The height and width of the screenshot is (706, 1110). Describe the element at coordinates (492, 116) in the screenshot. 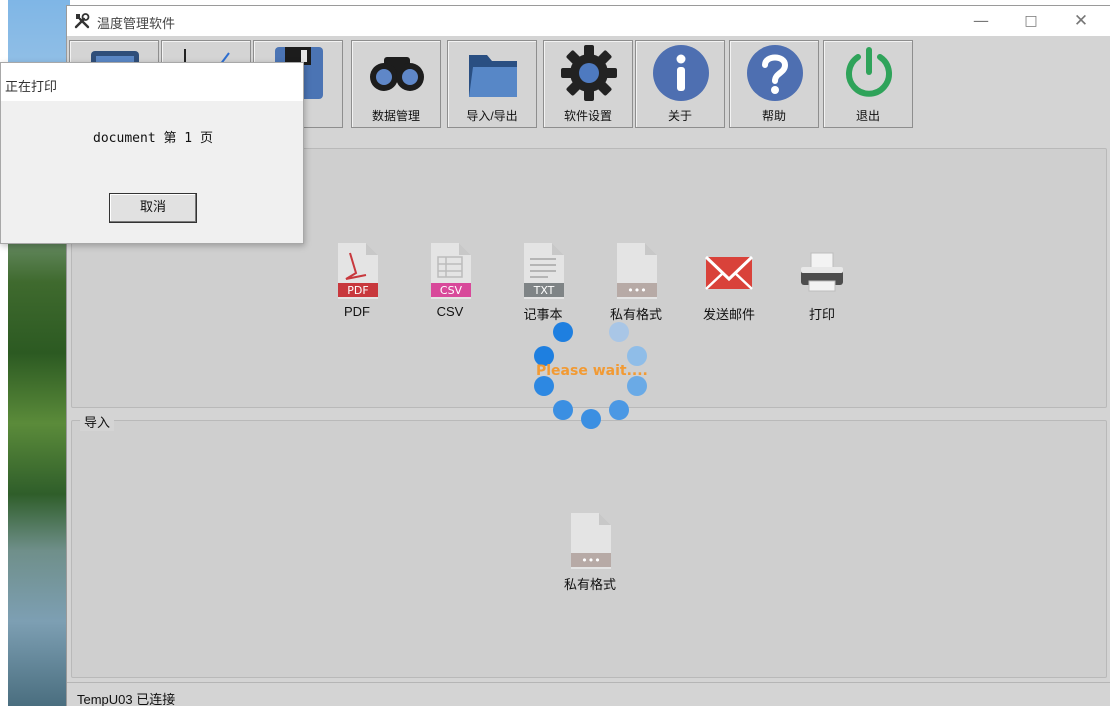

I see `toolbar-label: 导入/导出` at that location.